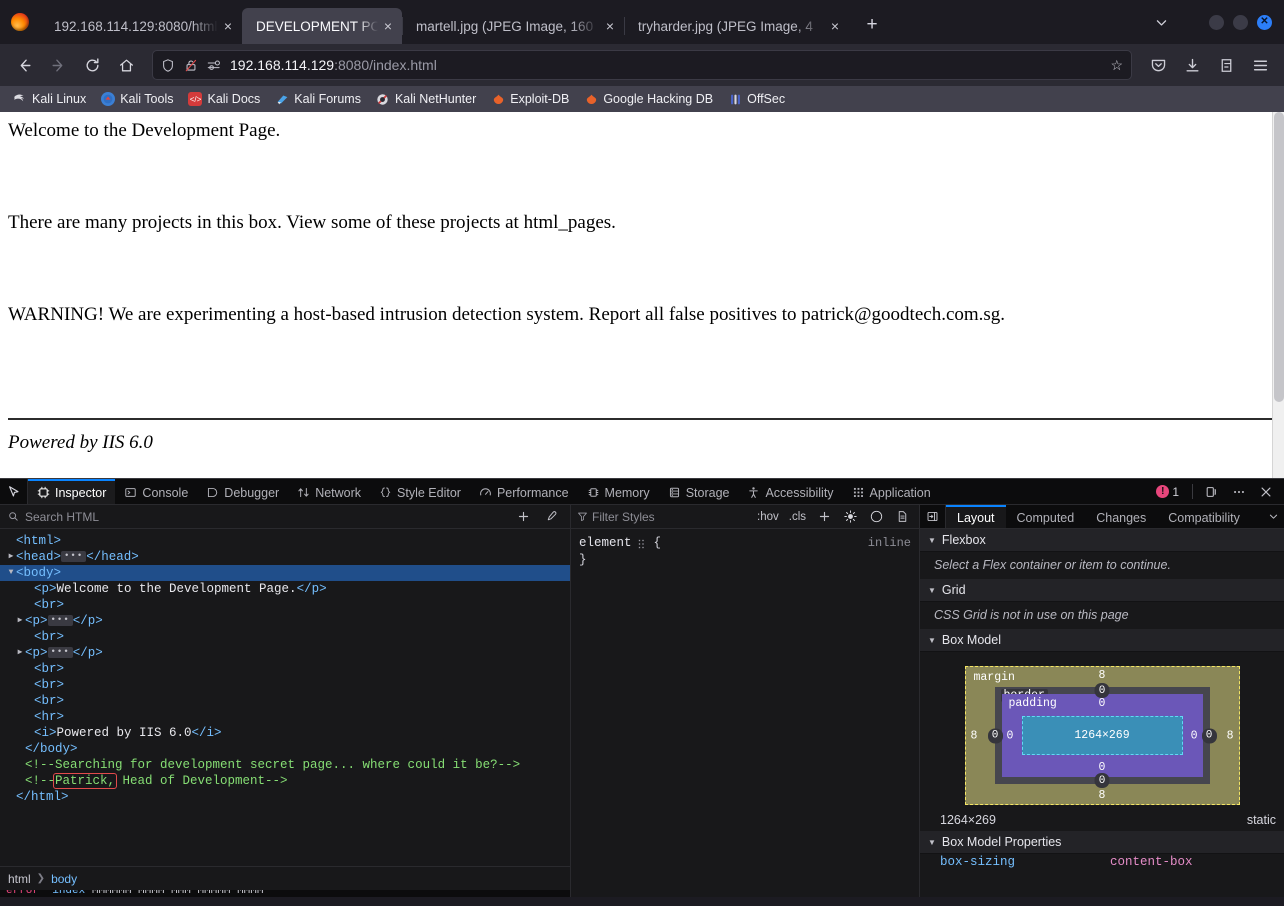  Describe the element at coordinates (642, 65) in the screenshot. I see `url-bar: 192.168.114.129:8080/index.html ☆` at that location.